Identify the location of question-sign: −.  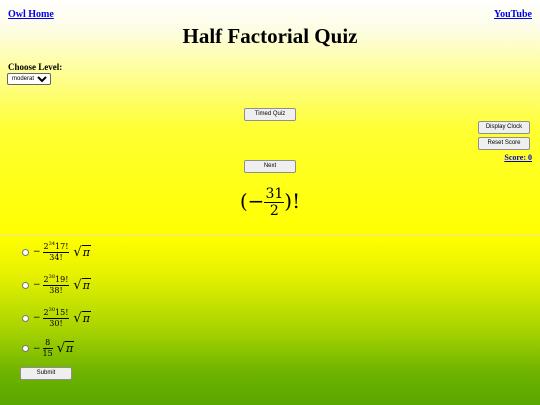
(256, 201).